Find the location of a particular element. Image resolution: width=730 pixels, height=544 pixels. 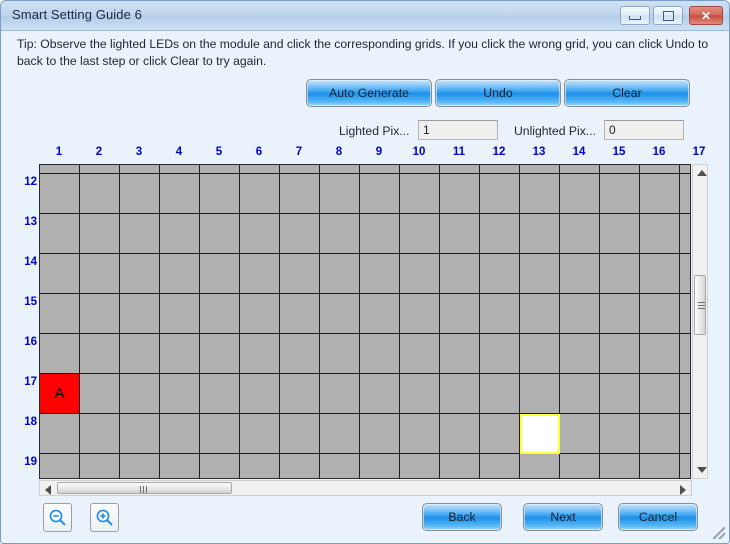

close-button: ✕ is located at coordinates (706, 15).